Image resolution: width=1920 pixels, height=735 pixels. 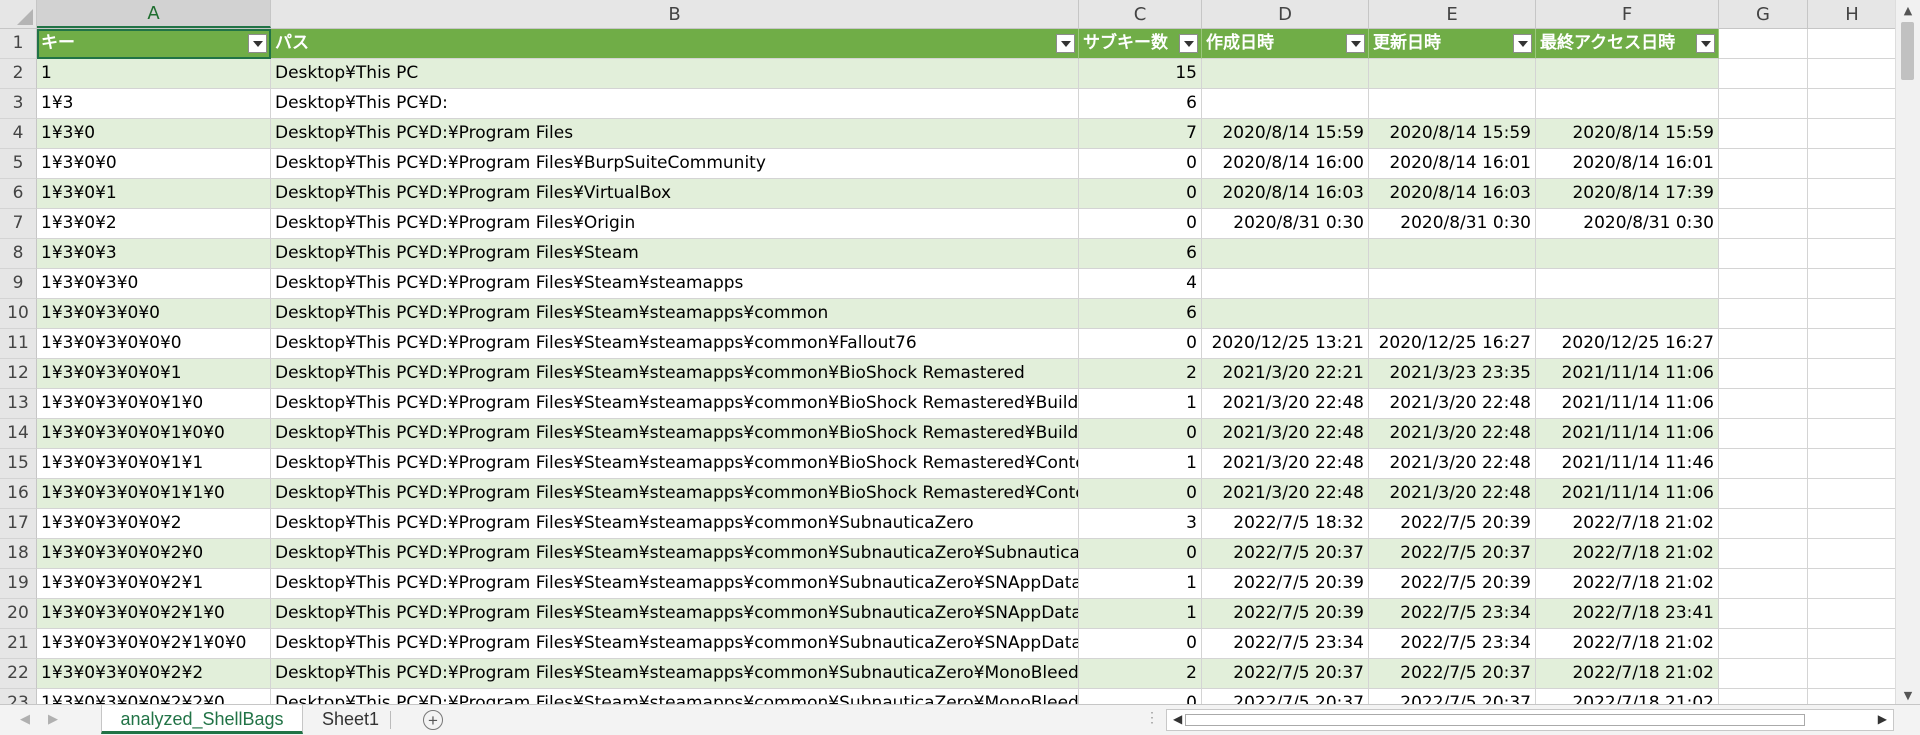 What do you see at coordinates (18, 194) in the screenshot?
I see `row-number: 6` at bounding box center [18, 194].